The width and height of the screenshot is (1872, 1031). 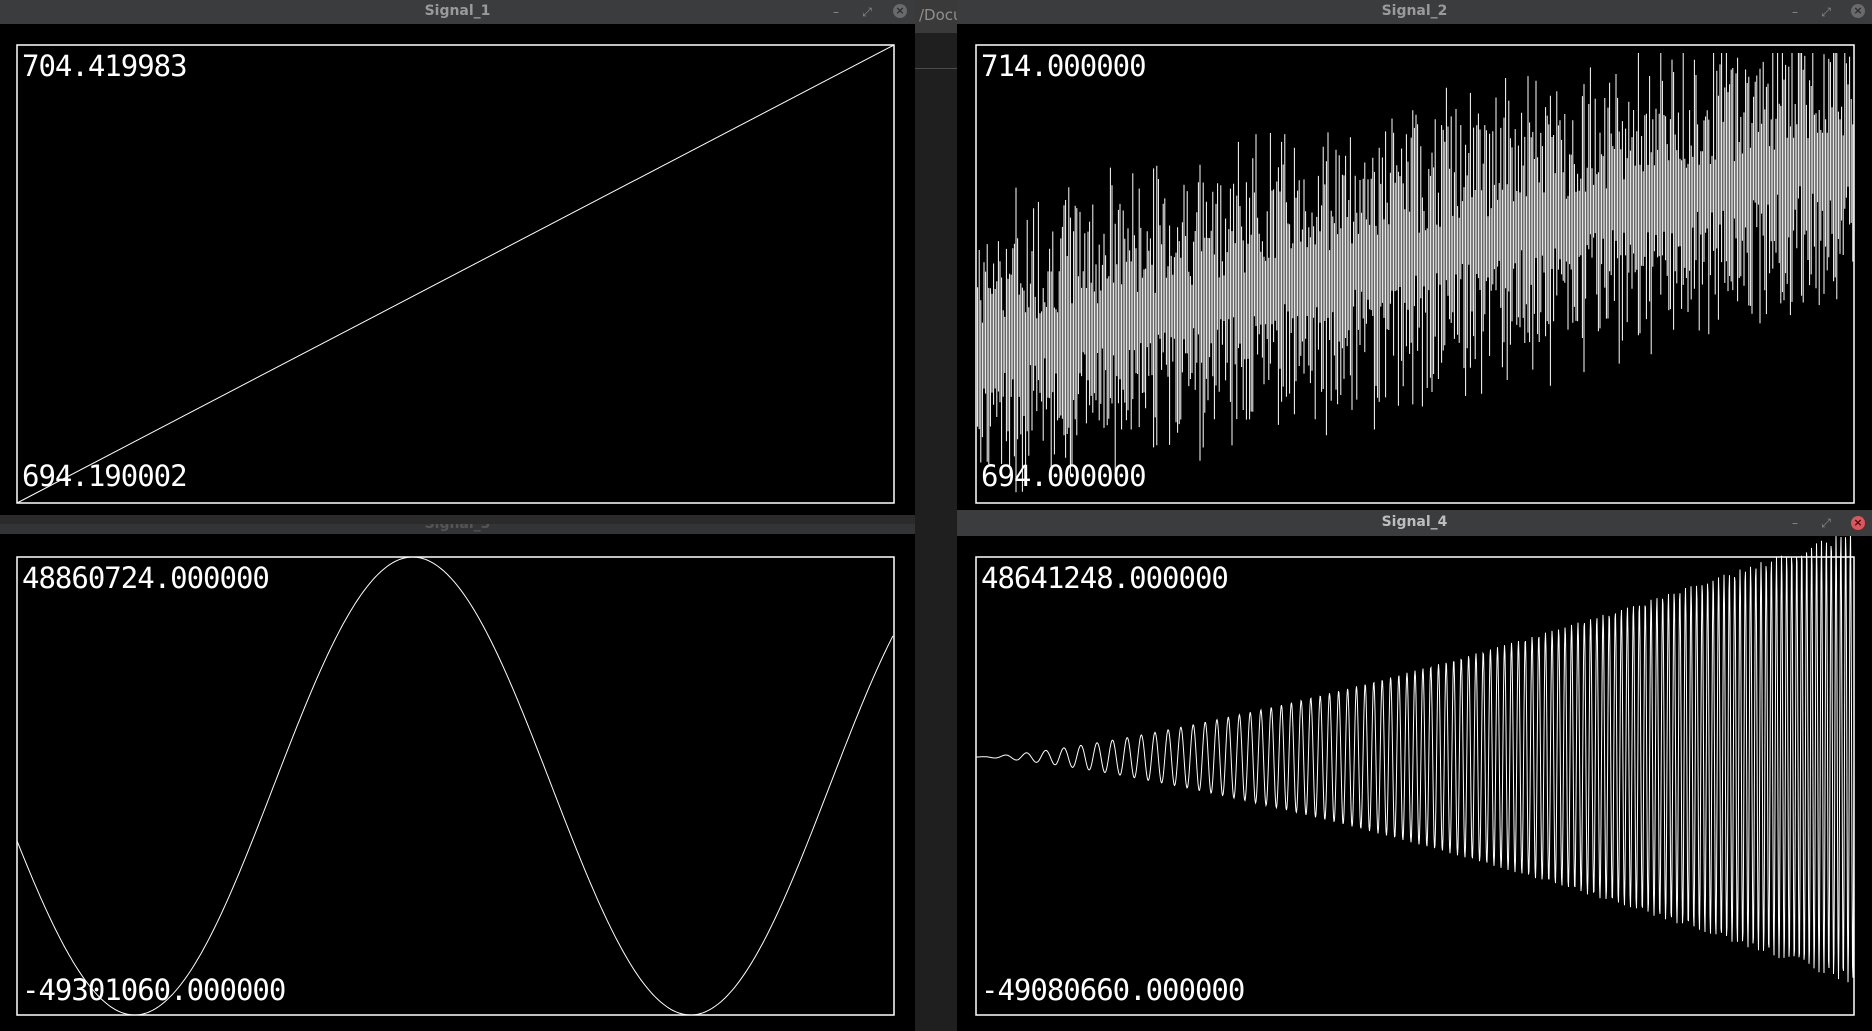 What do you see at coordinates (1858, 11) in the screenshot?
I see `signal-2-close-button: ×` at bounding box center [1858, 11].